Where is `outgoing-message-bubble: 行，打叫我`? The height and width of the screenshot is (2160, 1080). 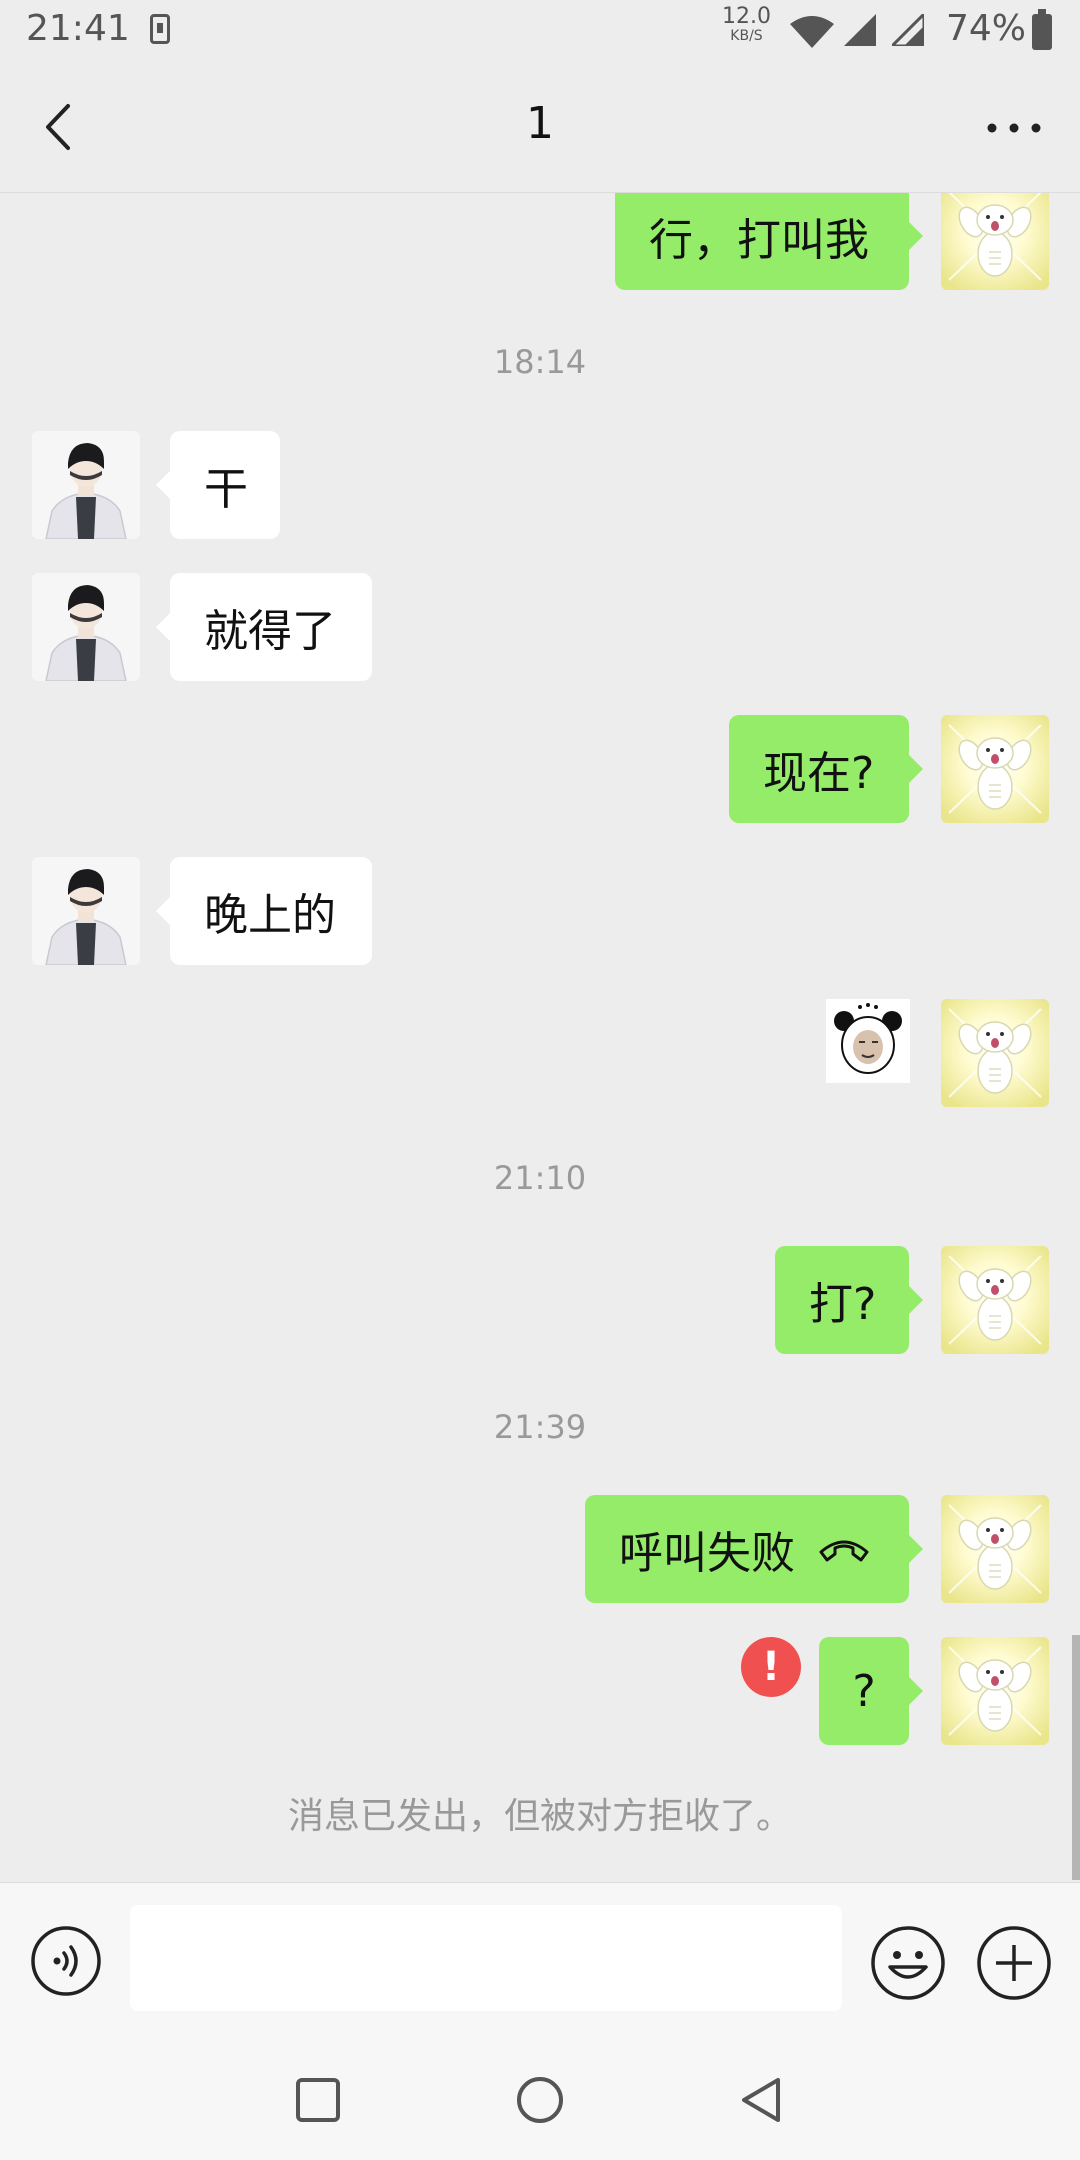
outgoing-message-bubble: 行，打叫我 is located at coordinates (769, 241).